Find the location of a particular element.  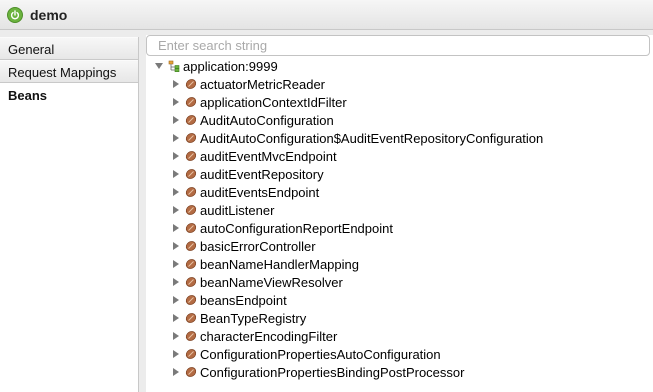

bean-name: auditEventRepository is located at coordinates (262, 174).